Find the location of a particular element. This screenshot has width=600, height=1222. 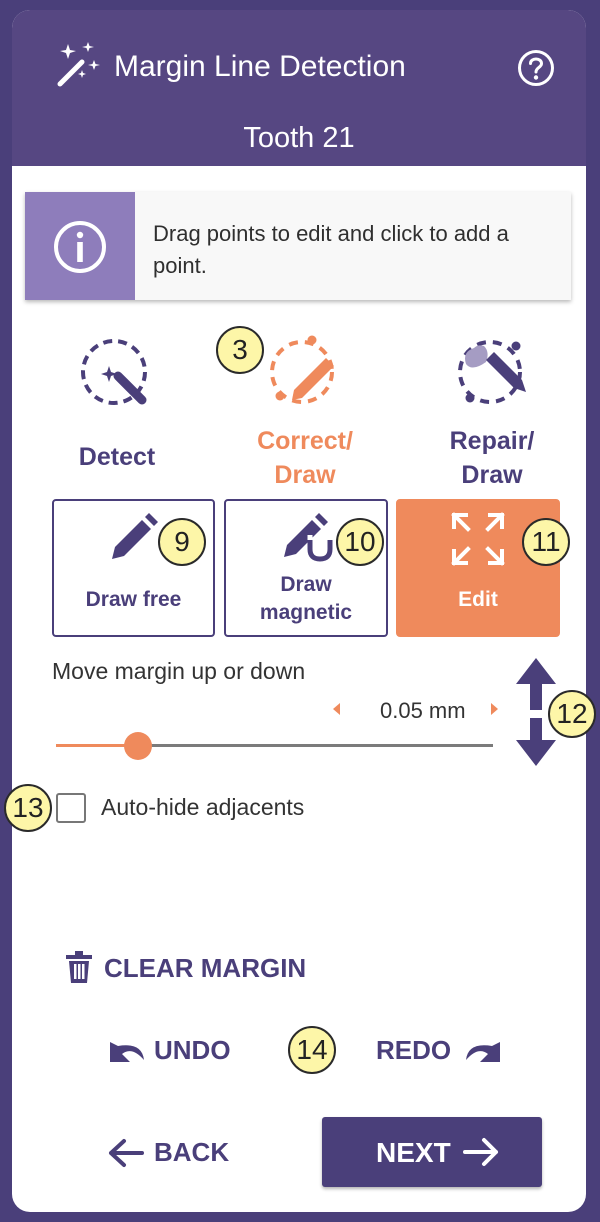

repair-draw-icon is located at coordinates (492, 372).